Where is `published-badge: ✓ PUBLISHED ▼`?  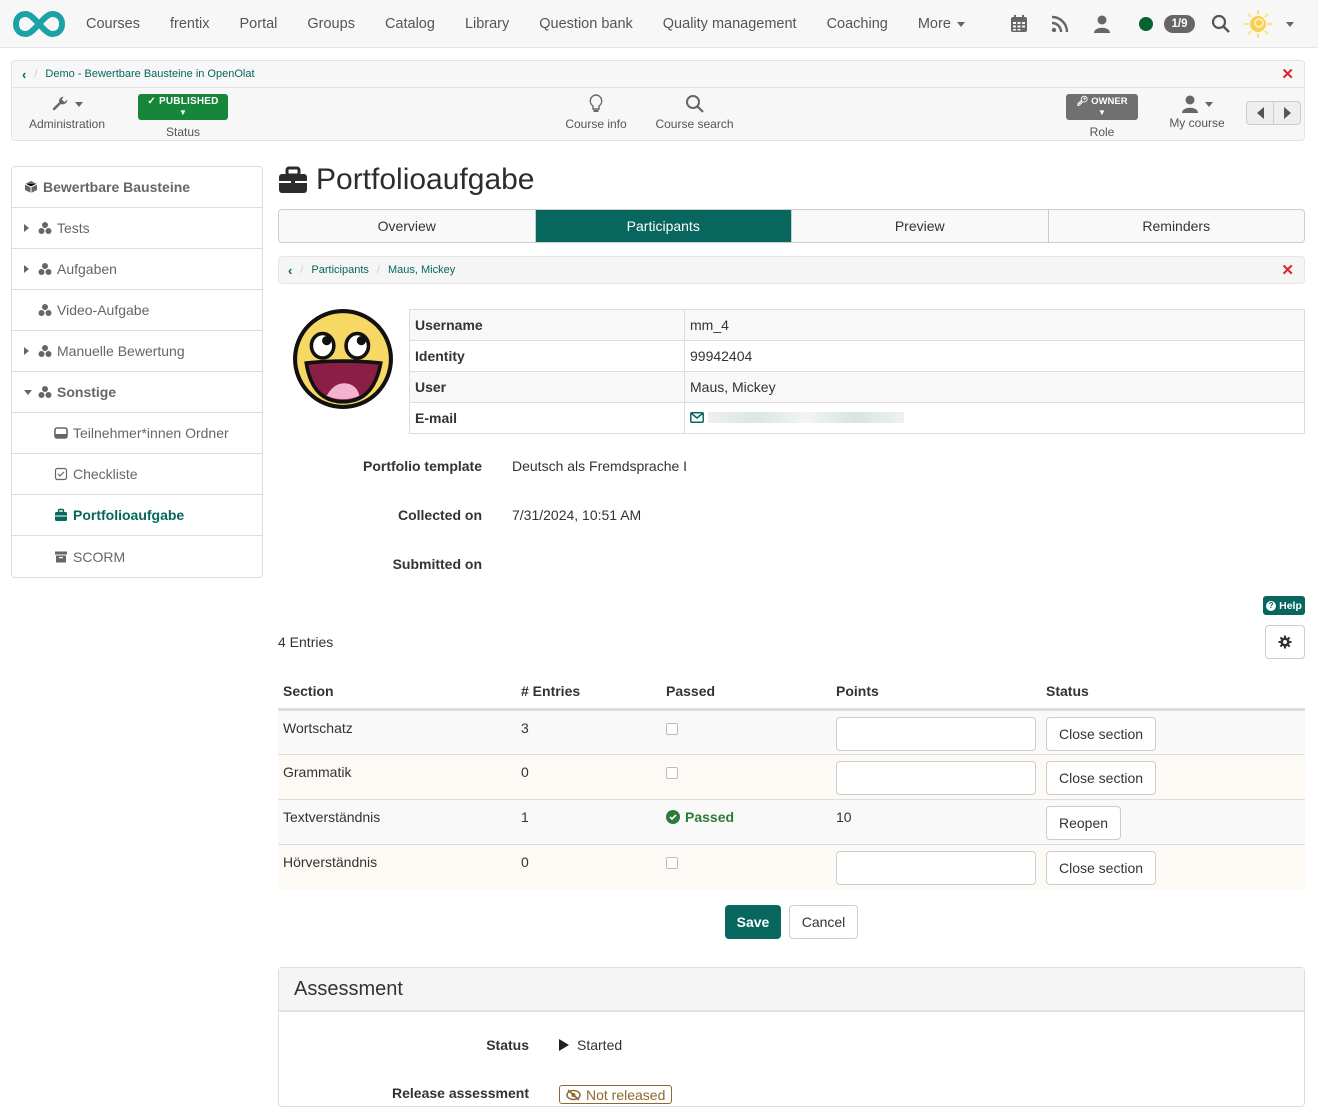
published-badge: ✓ PUBLISHED ▼ is located at coordinates (183, 107).